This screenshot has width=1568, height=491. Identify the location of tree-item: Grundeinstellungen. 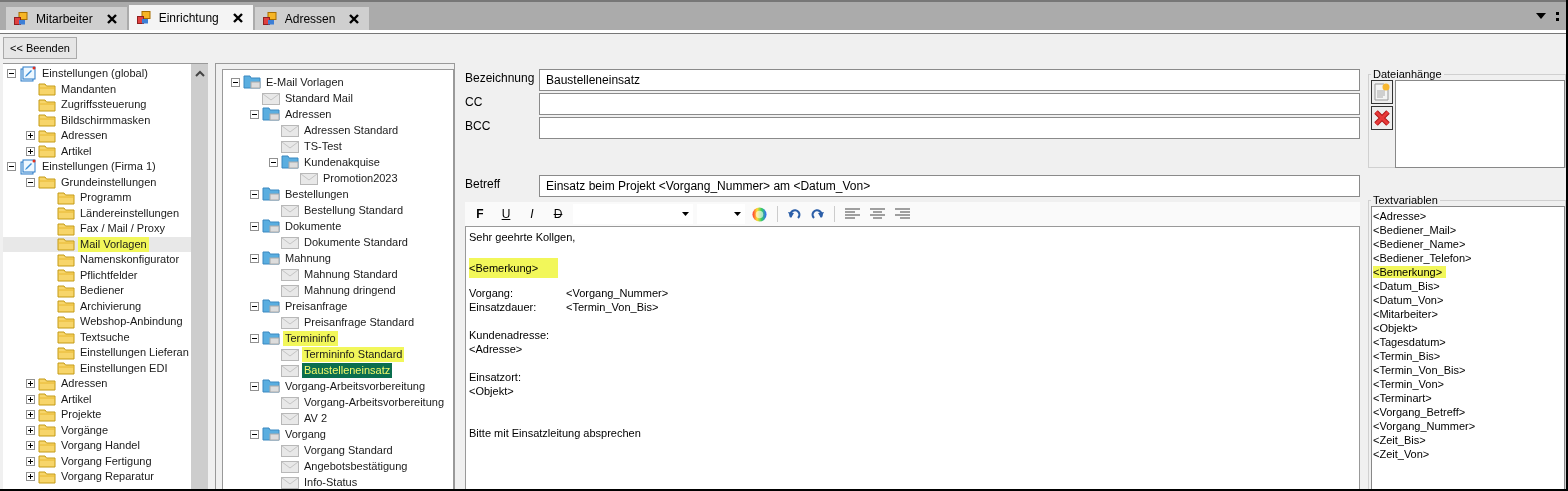
(109, 182).